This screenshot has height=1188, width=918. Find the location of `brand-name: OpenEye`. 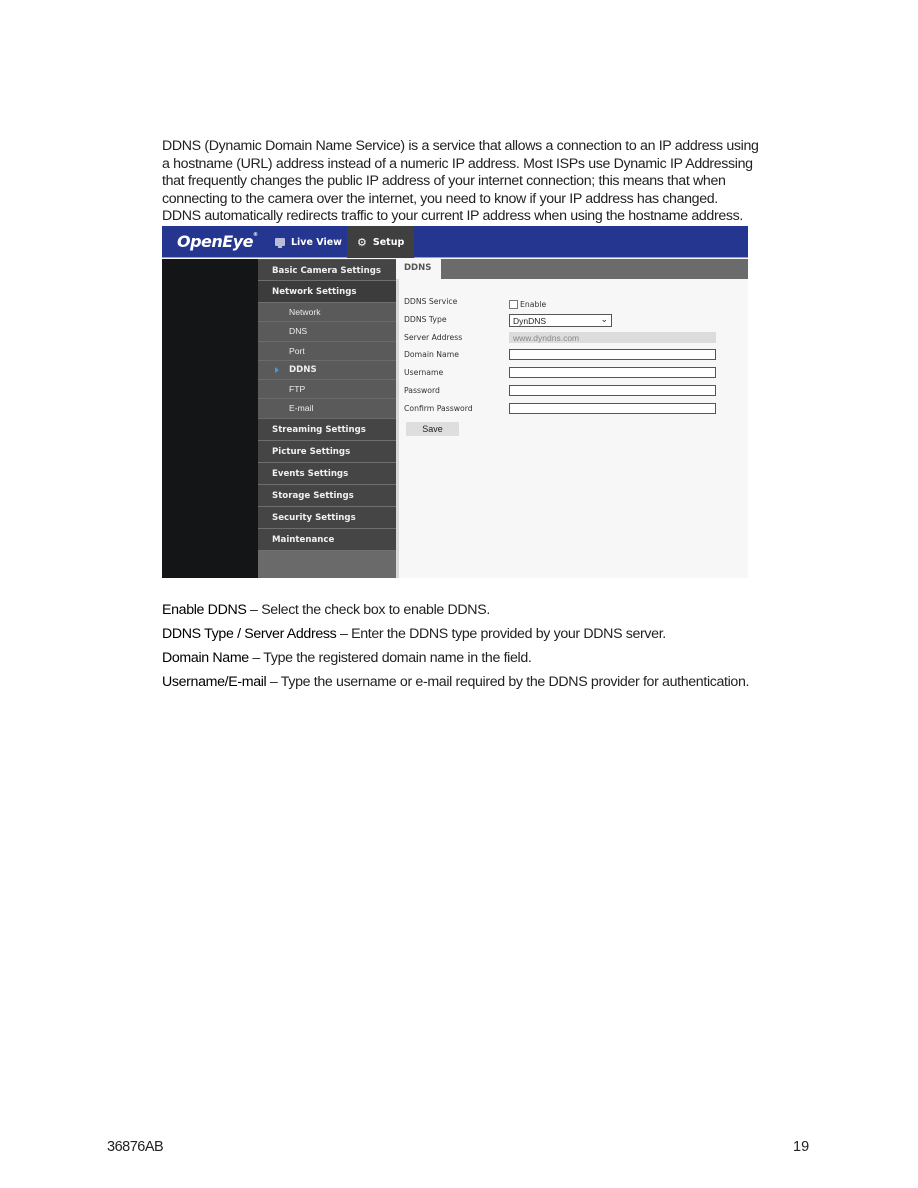

brand-name: OpenEye is located at coordinates (215, 241).